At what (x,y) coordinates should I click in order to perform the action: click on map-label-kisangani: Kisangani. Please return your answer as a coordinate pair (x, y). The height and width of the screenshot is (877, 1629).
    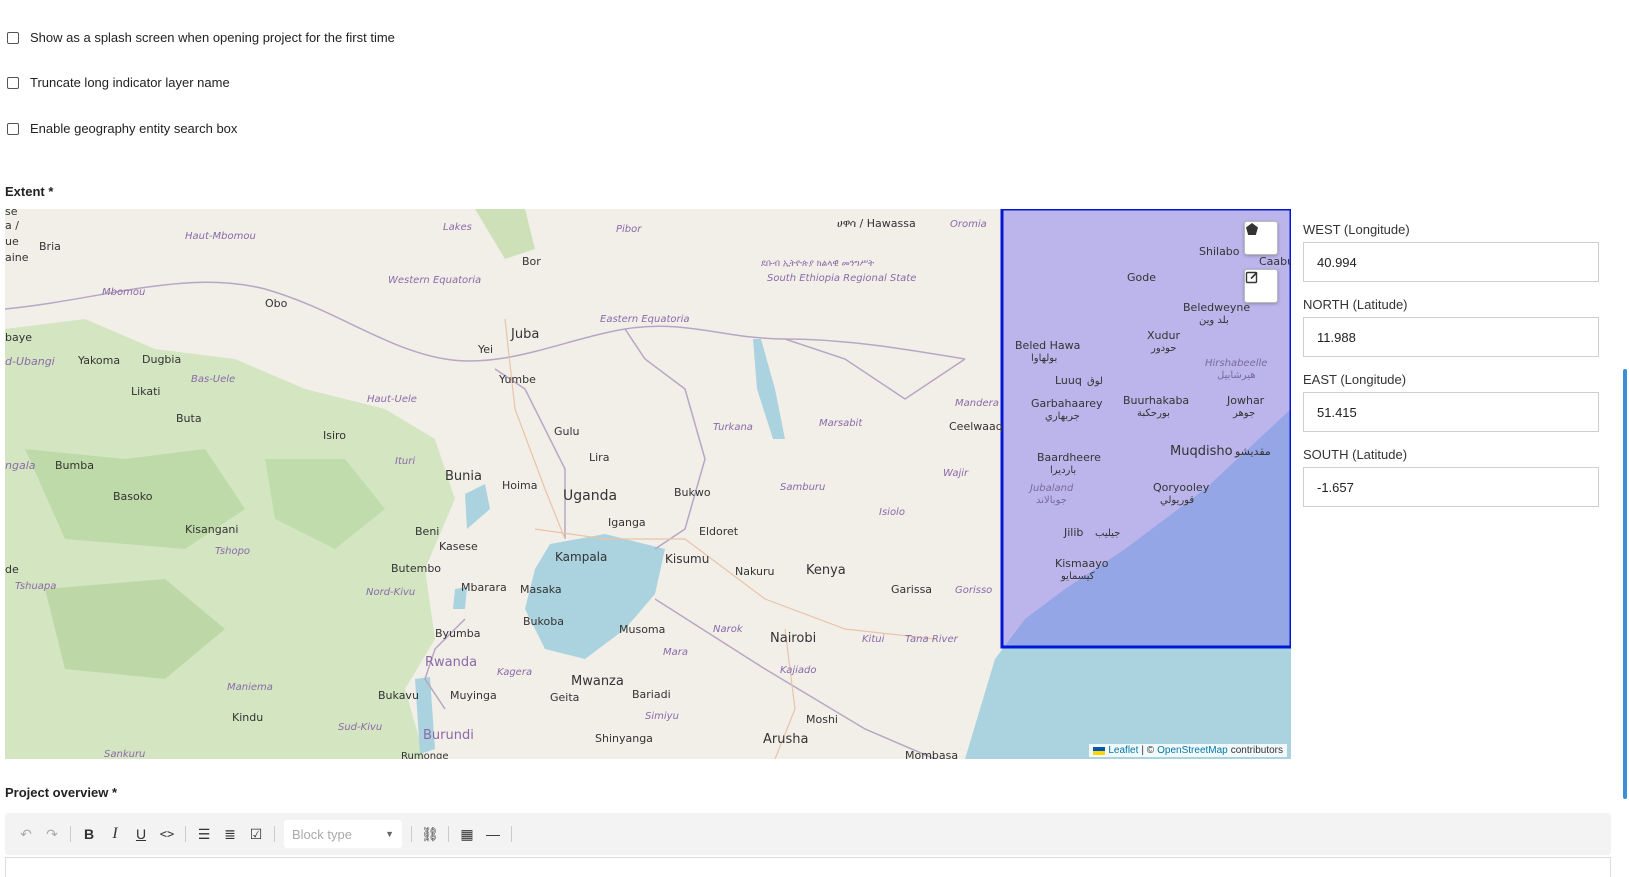
    Looking at the image, I should click on (211, 529).